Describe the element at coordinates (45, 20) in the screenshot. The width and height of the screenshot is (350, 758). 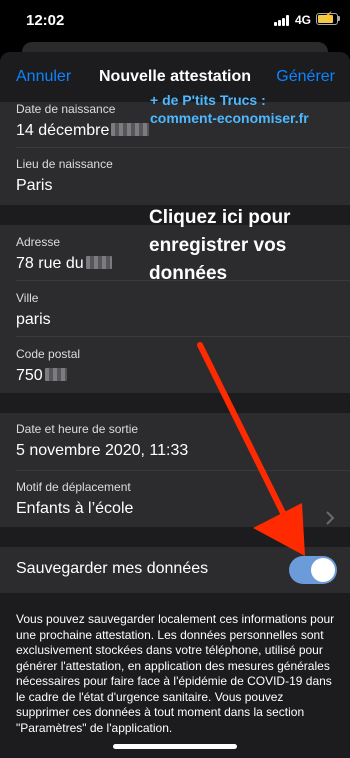
I see `status-time: 12:02` at that location.